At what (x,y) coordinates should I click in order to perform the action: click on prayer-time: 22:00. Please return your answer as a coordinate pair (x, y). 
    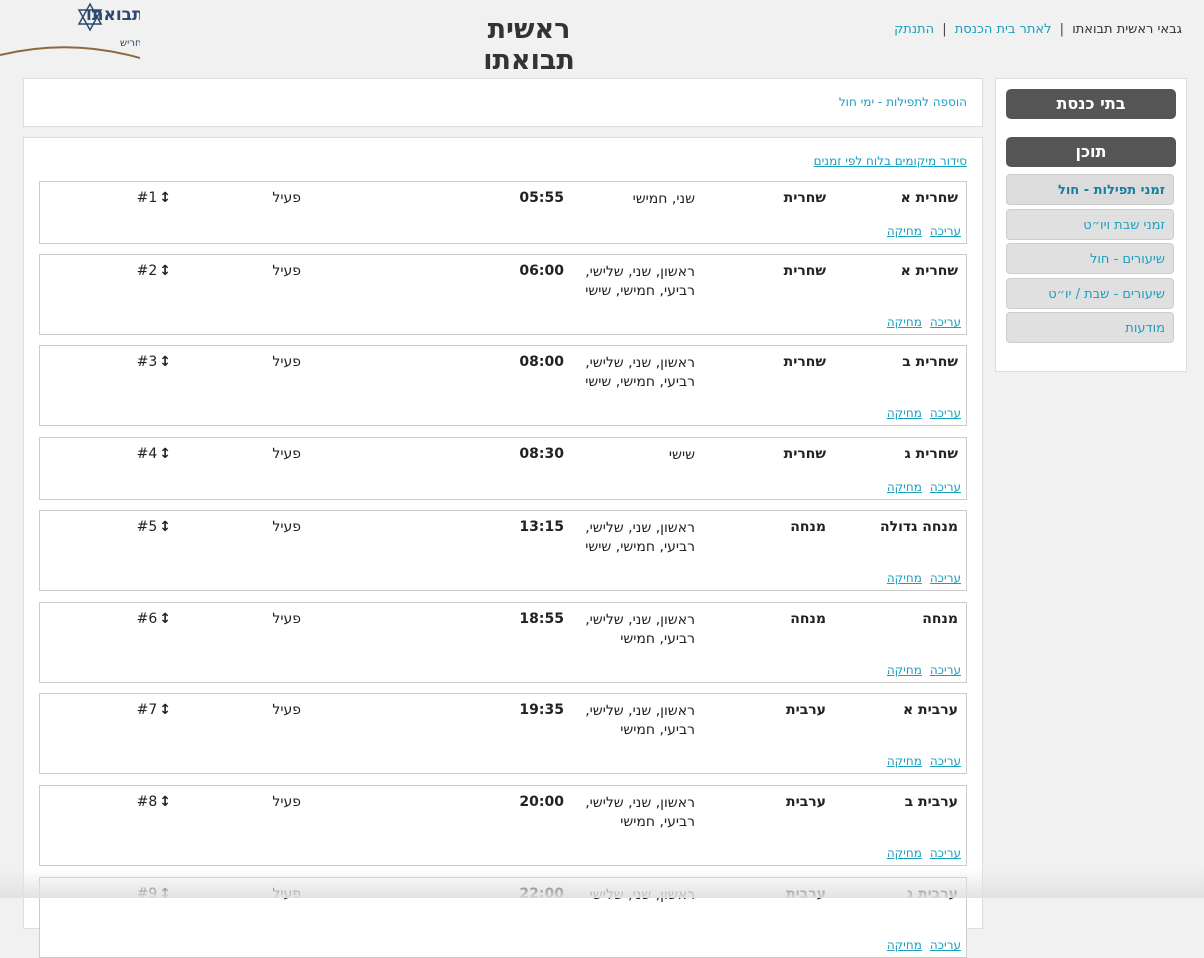
    Looking at the image, I should click on (541, 894).